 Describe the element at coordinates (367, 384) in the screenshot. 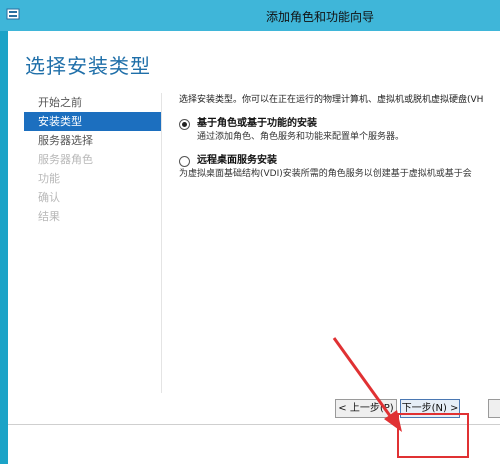

I see `red-arrow-annotation` at that location.